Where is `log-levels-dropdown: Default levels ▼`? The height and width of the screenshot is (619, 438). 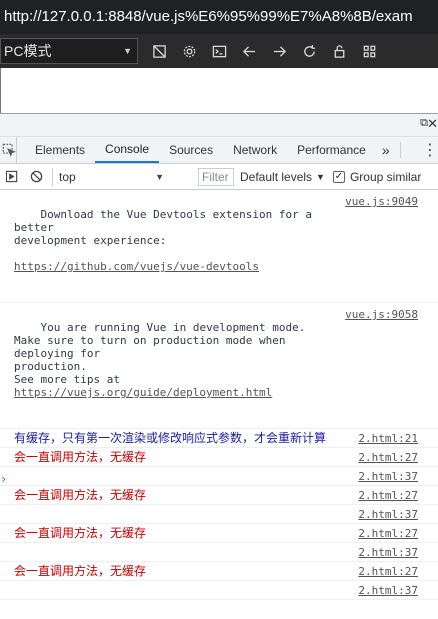
log-levels-dropdown: Default levels ▼ is located at coordinates (282, 177).